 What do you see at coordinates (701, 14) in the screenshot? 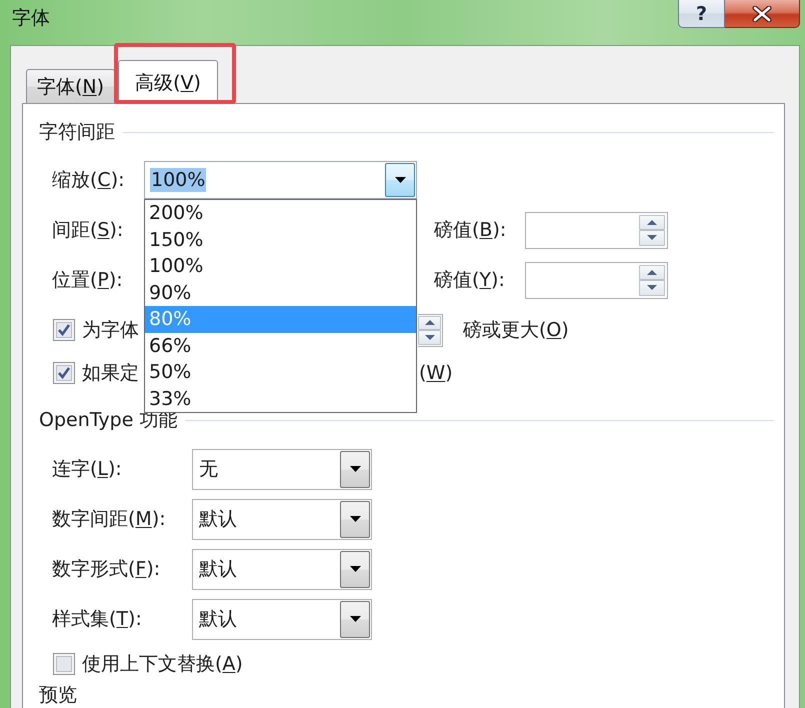
I see `help-button: ?` at bounding box center [701, 14].